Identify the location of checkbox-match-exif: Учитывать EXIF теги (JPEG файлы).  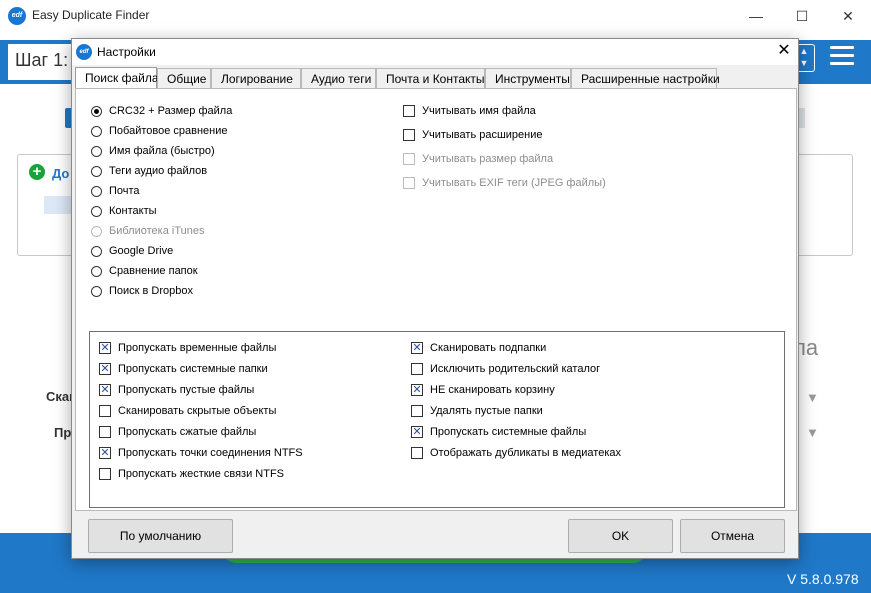
(504, 183).